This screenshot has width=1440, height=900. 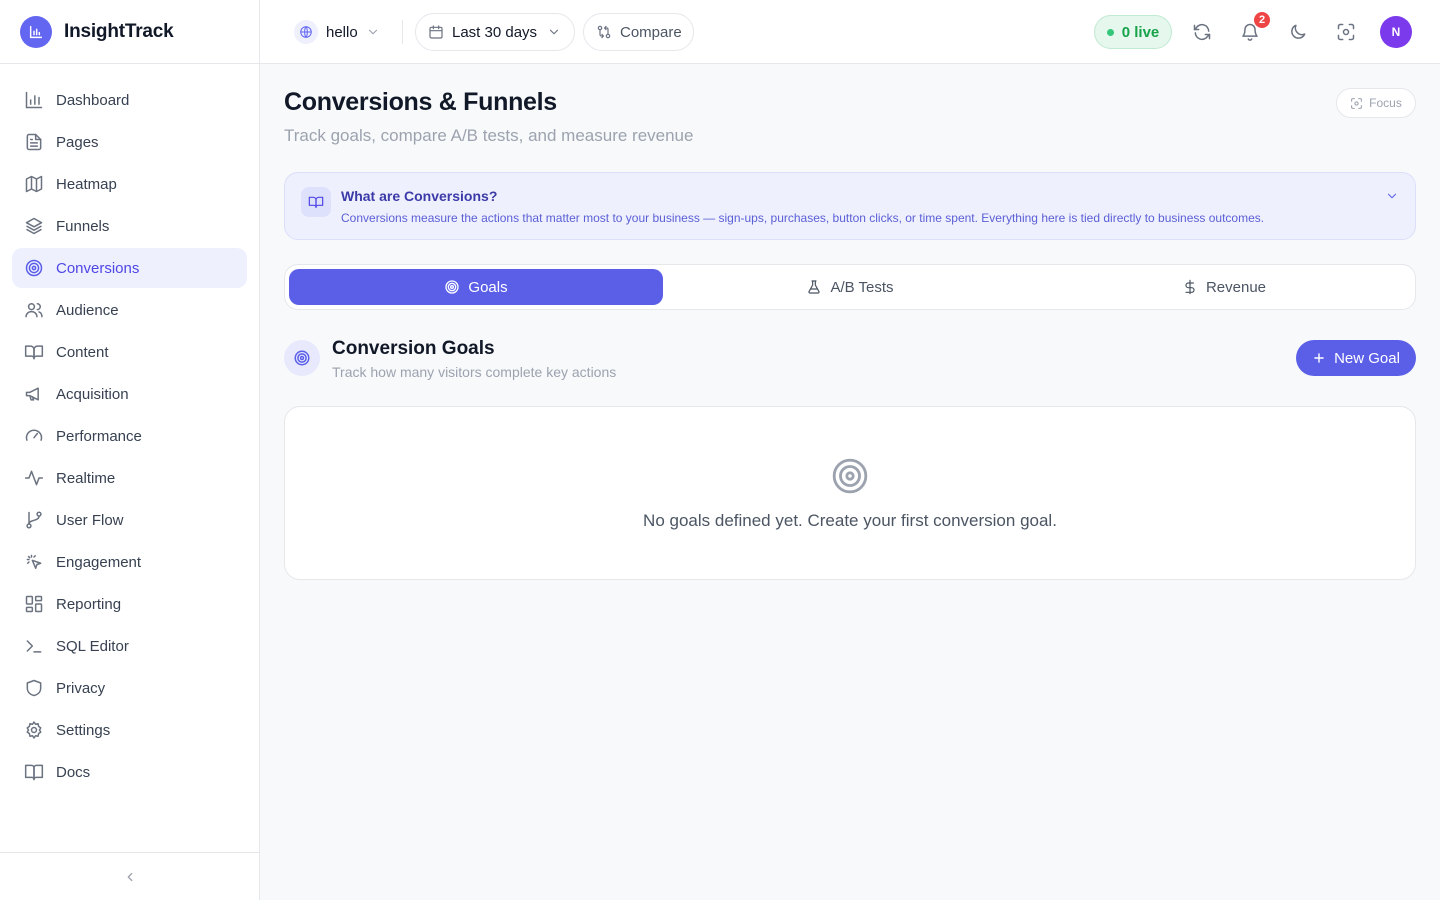 I want to click on date-range-button: Last 30 days, so click(x=495, y=32).